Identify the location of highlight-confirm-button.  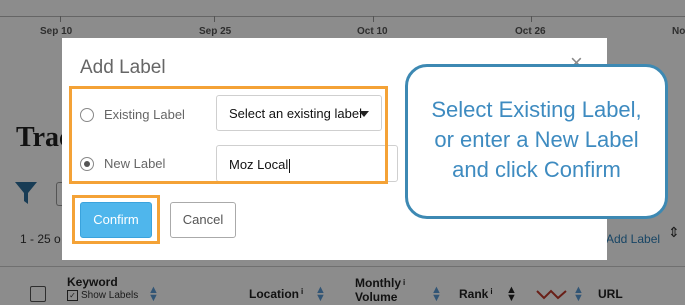
(116, 219).